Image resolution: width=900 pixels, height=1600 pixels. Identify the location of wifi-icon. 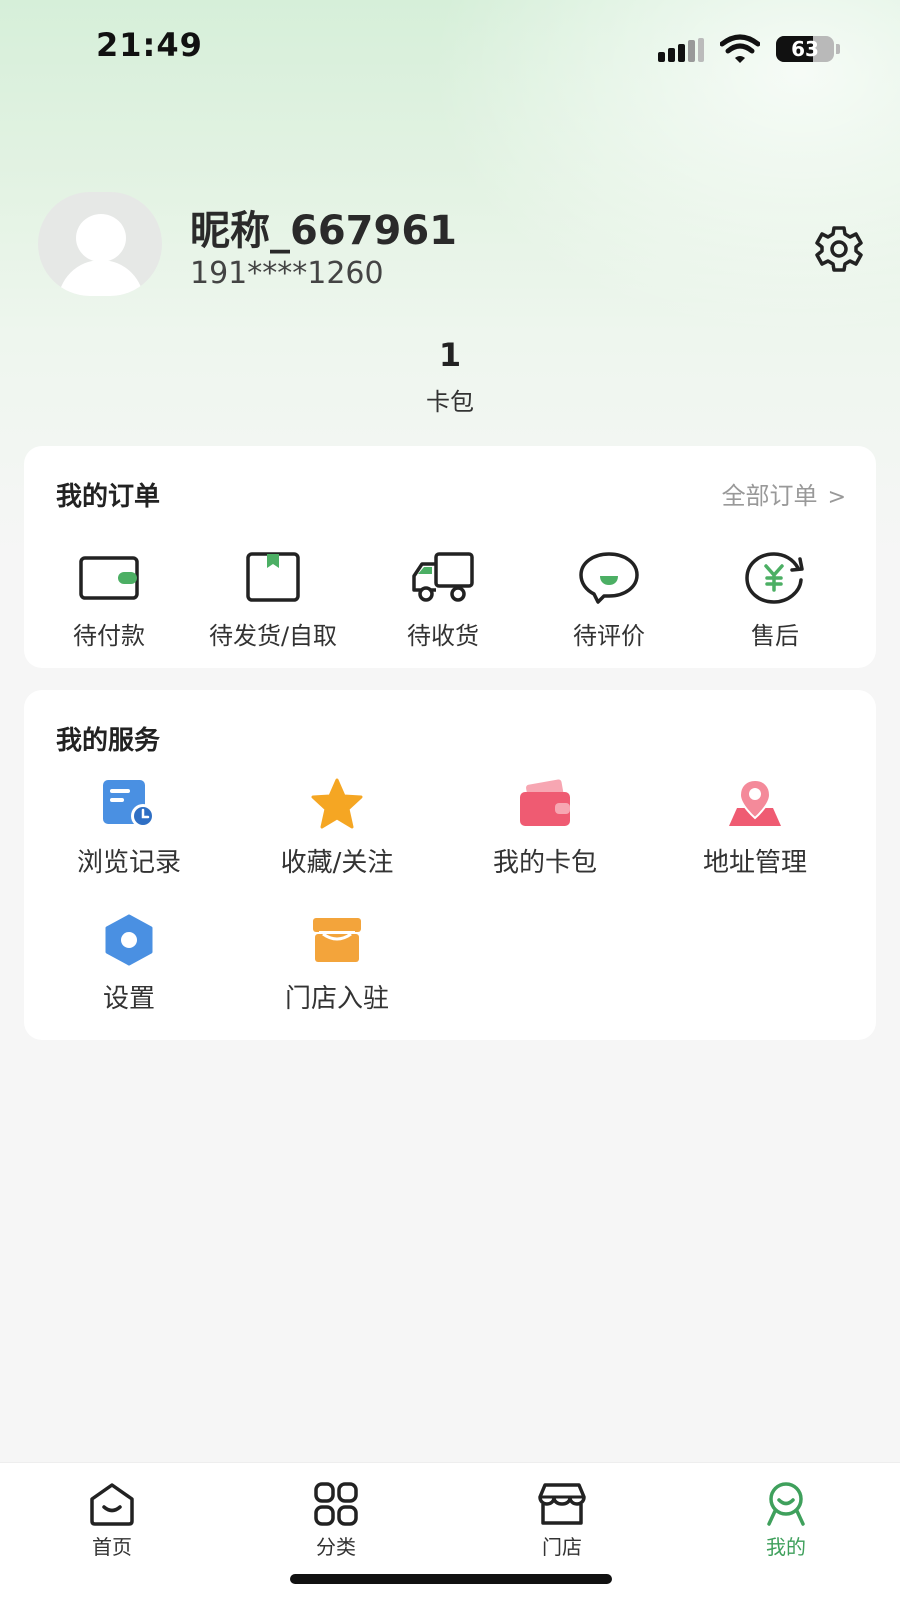
(740, 48).